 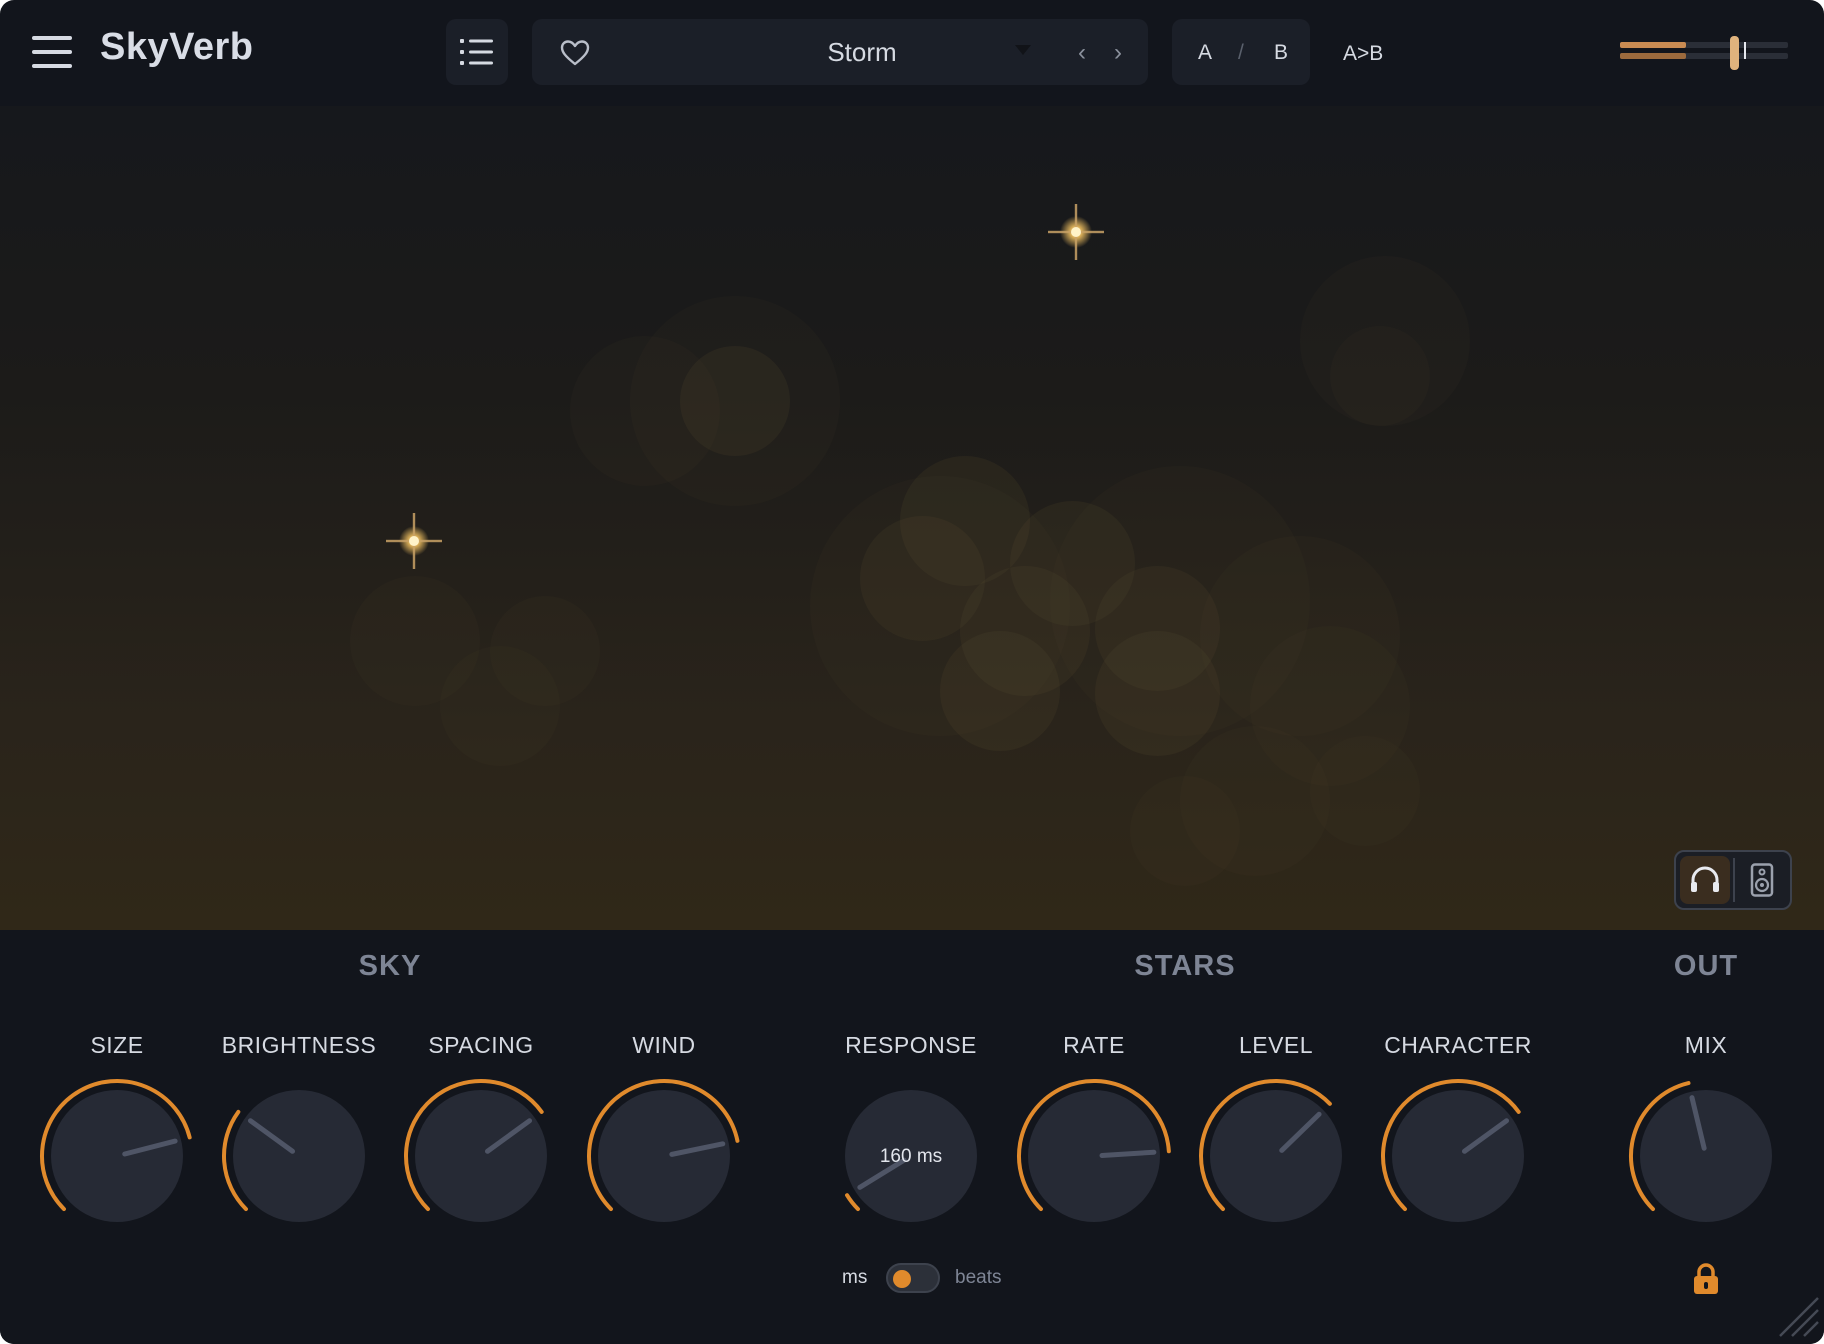 What do you see at coordinates (913, 1278) in the screenshot?
I see `unit-toggle` at bounding box center [913, 1278].